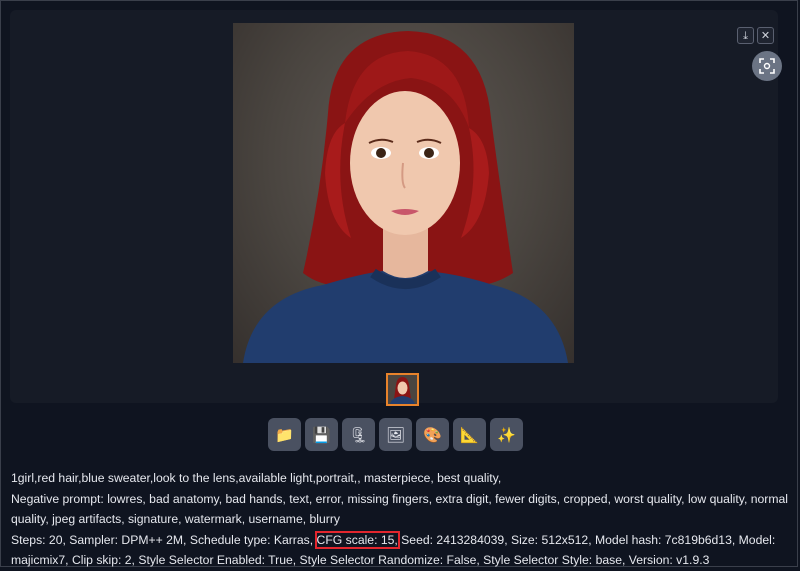 The width and height of the screenshot is (800, 571). I want to click on sparkles-icon: ✨, so click(506, 435).